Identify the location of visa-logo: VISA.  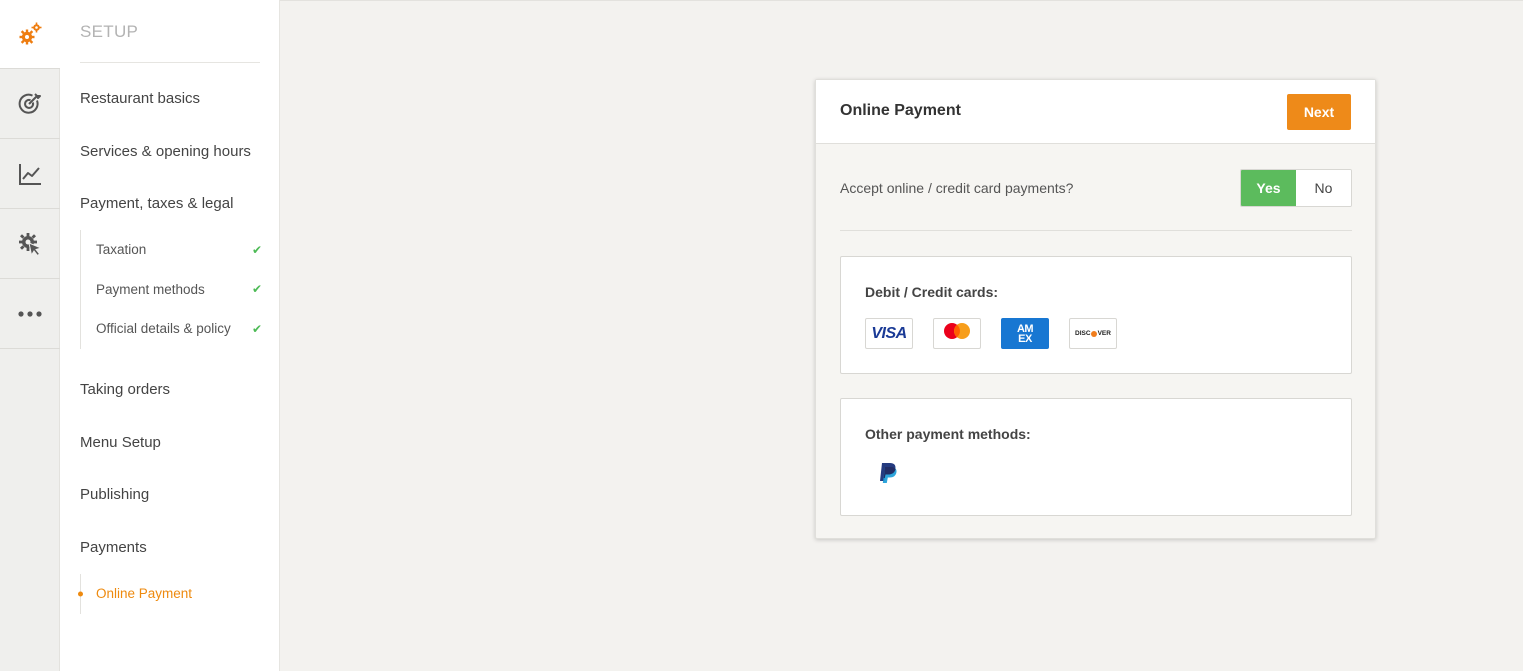
(889, 333).